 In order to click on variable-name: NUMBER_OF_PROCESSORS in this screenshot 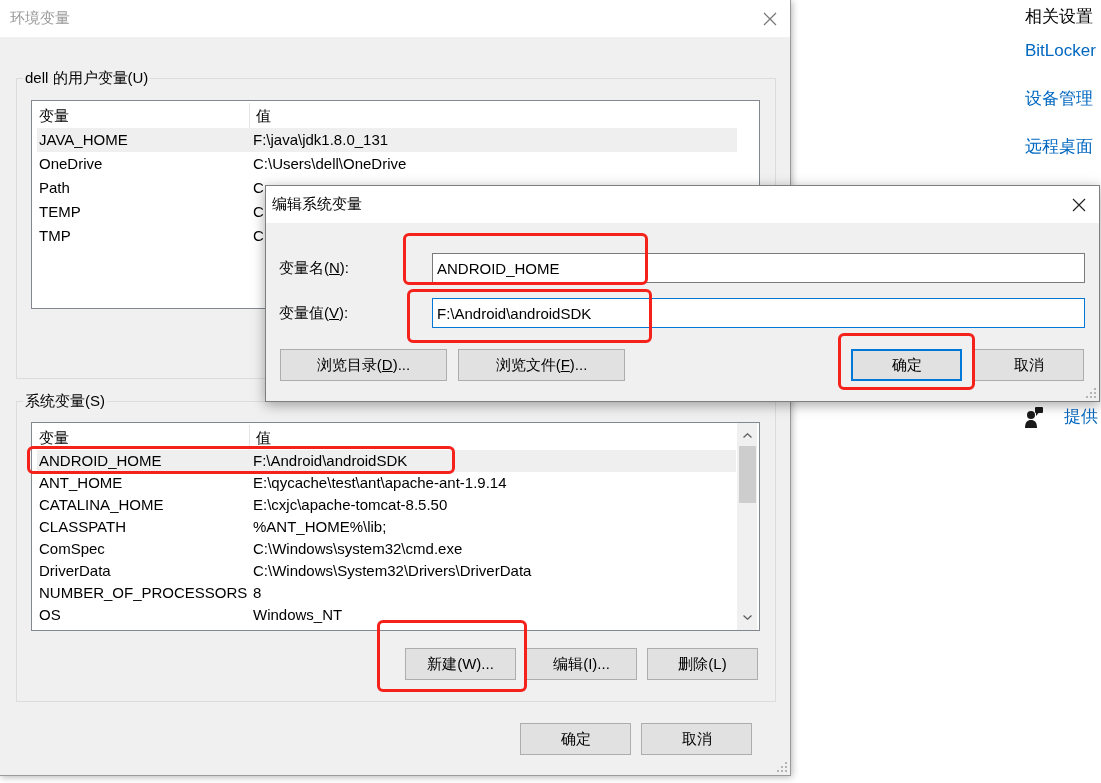, I will do `click(143, 593)`.